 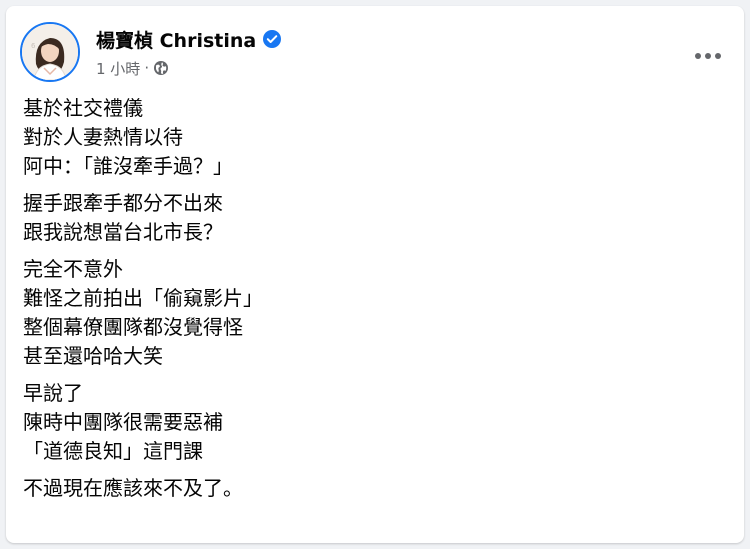 I want to click on post-line: 整個幕僚團隊都沒覺得怪, so click(x=133, y=327).